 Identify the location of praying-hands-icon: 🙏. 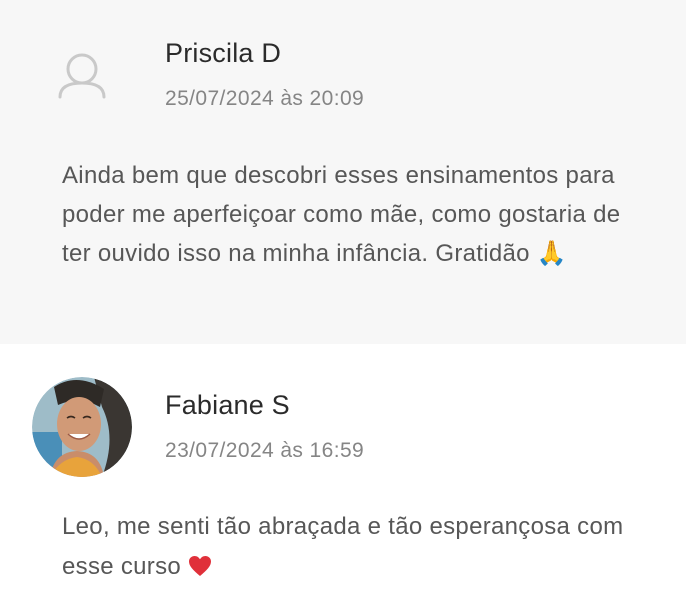
(551, 253).